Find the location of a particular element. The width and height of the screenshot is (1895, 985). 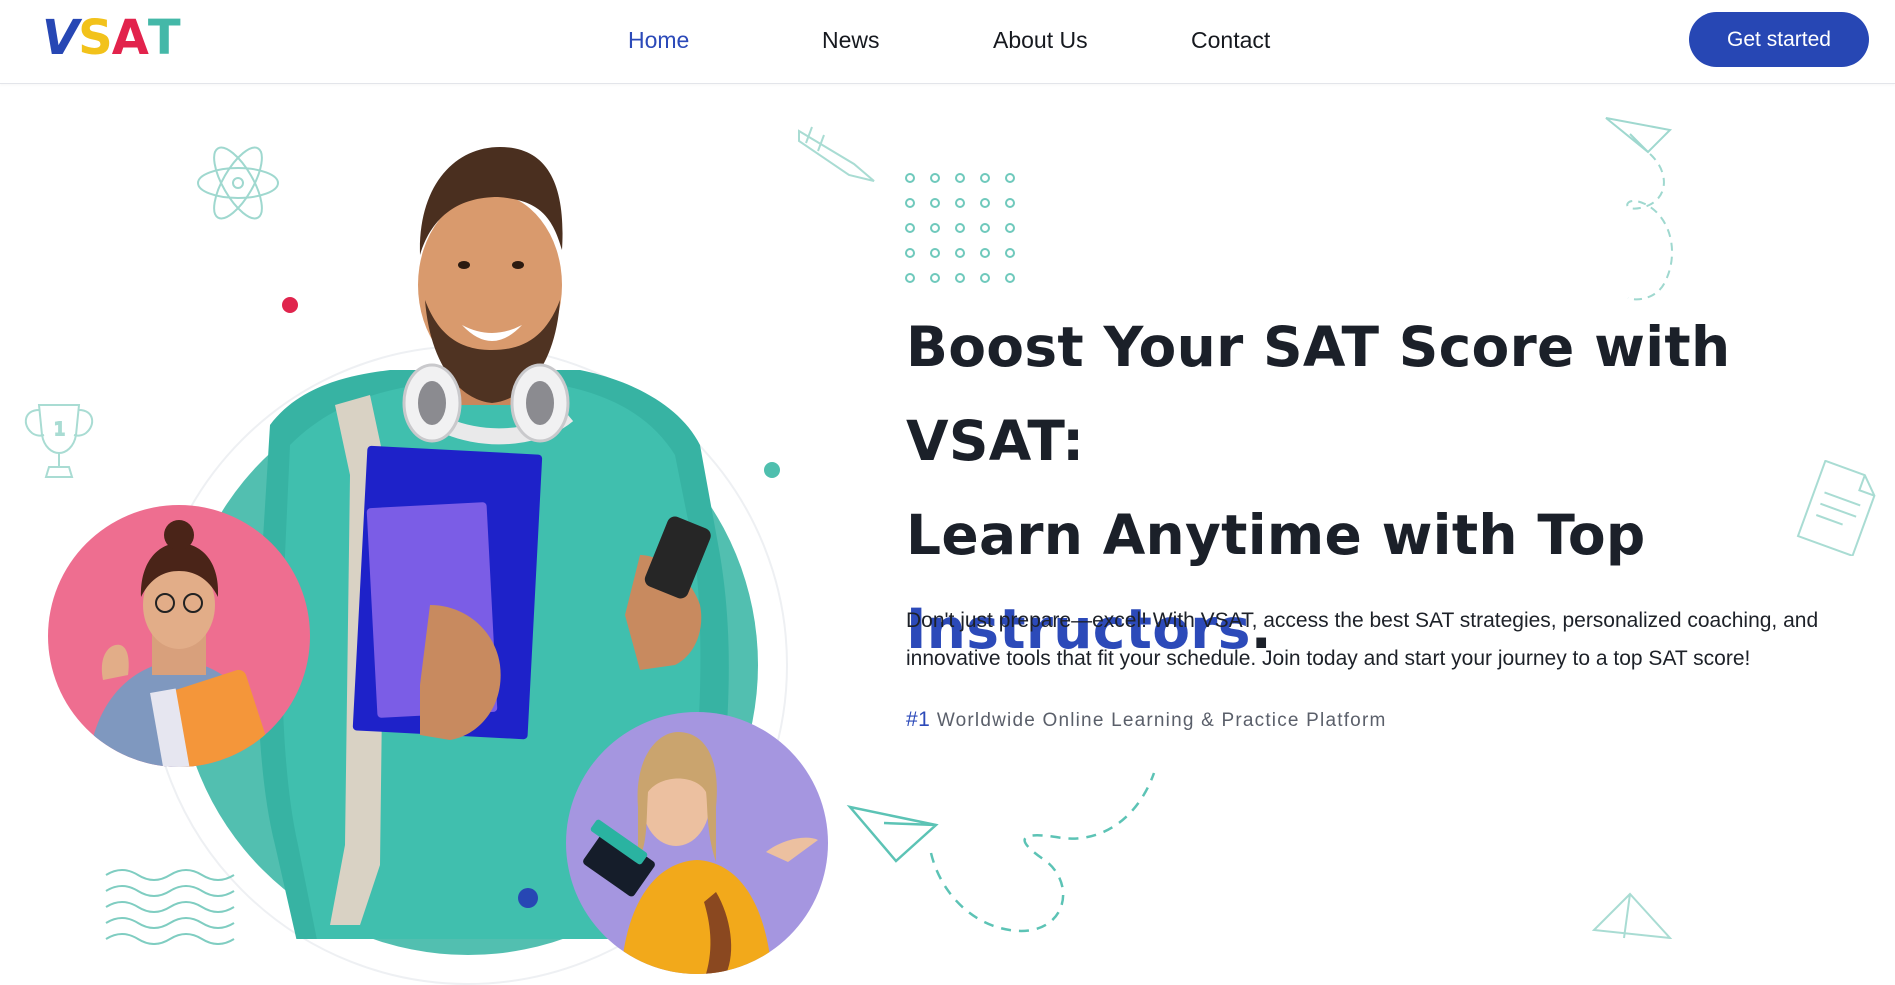

atom-icon is located at coordinates (238, 183).